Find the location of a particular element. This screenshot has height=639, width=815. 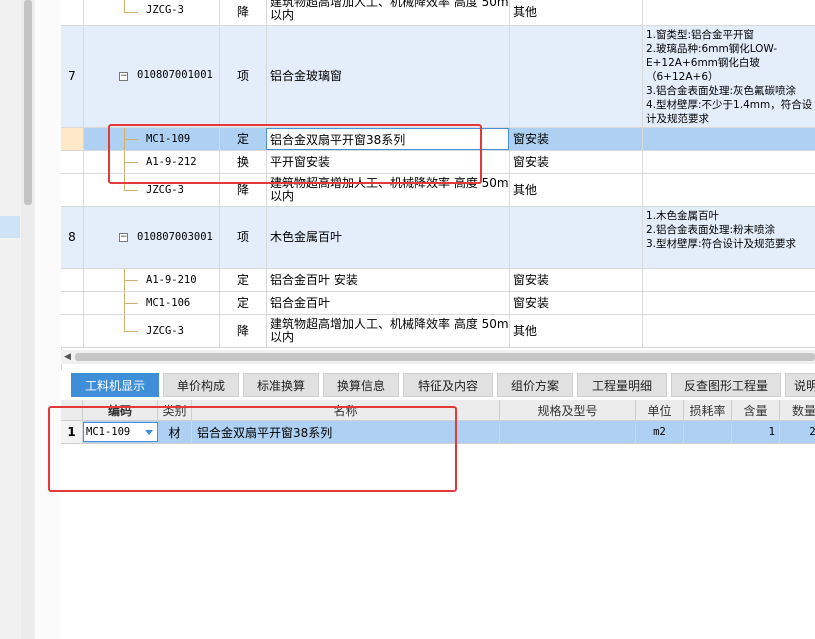

tab-quantity-details: 工程量明细 is located at coordinates (622, 385).